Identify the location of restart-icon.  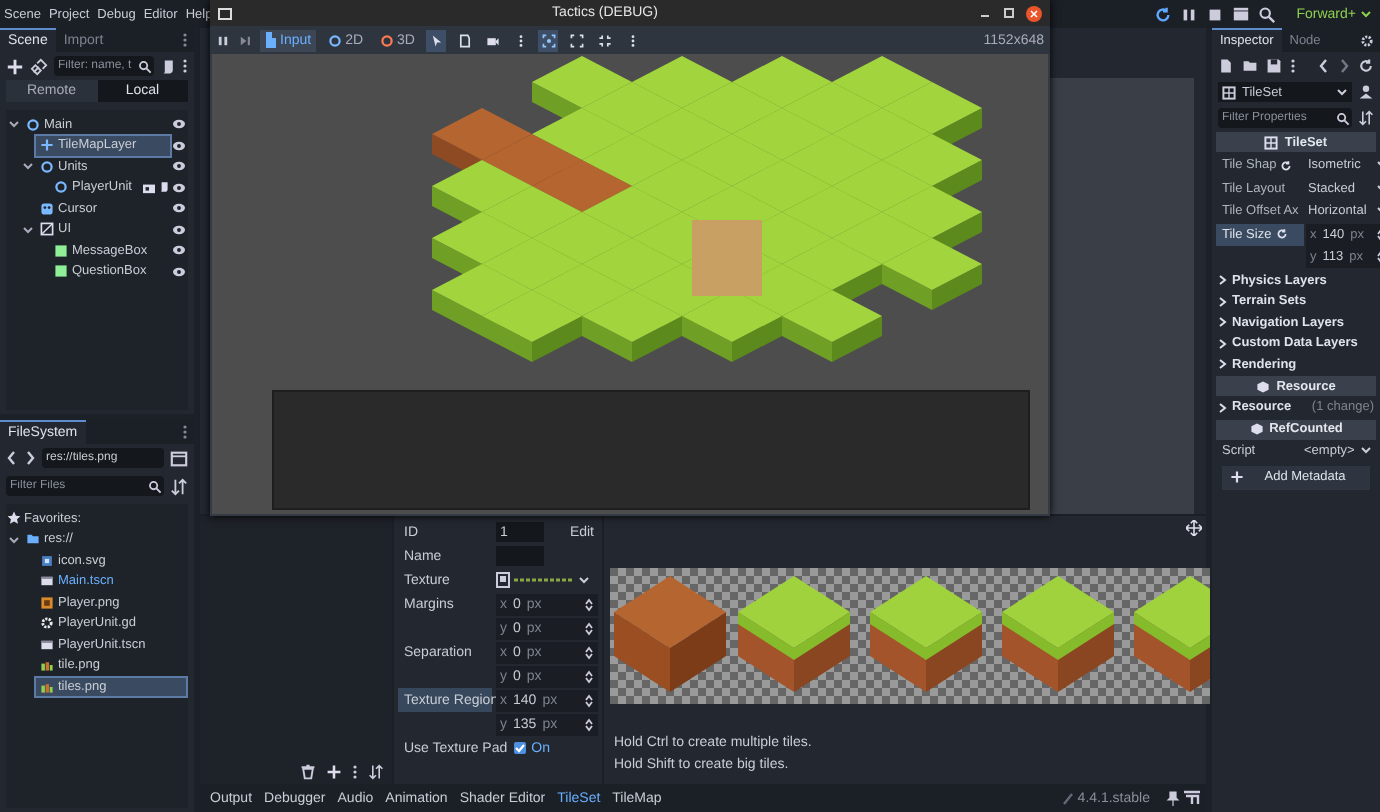
(1163, 14).